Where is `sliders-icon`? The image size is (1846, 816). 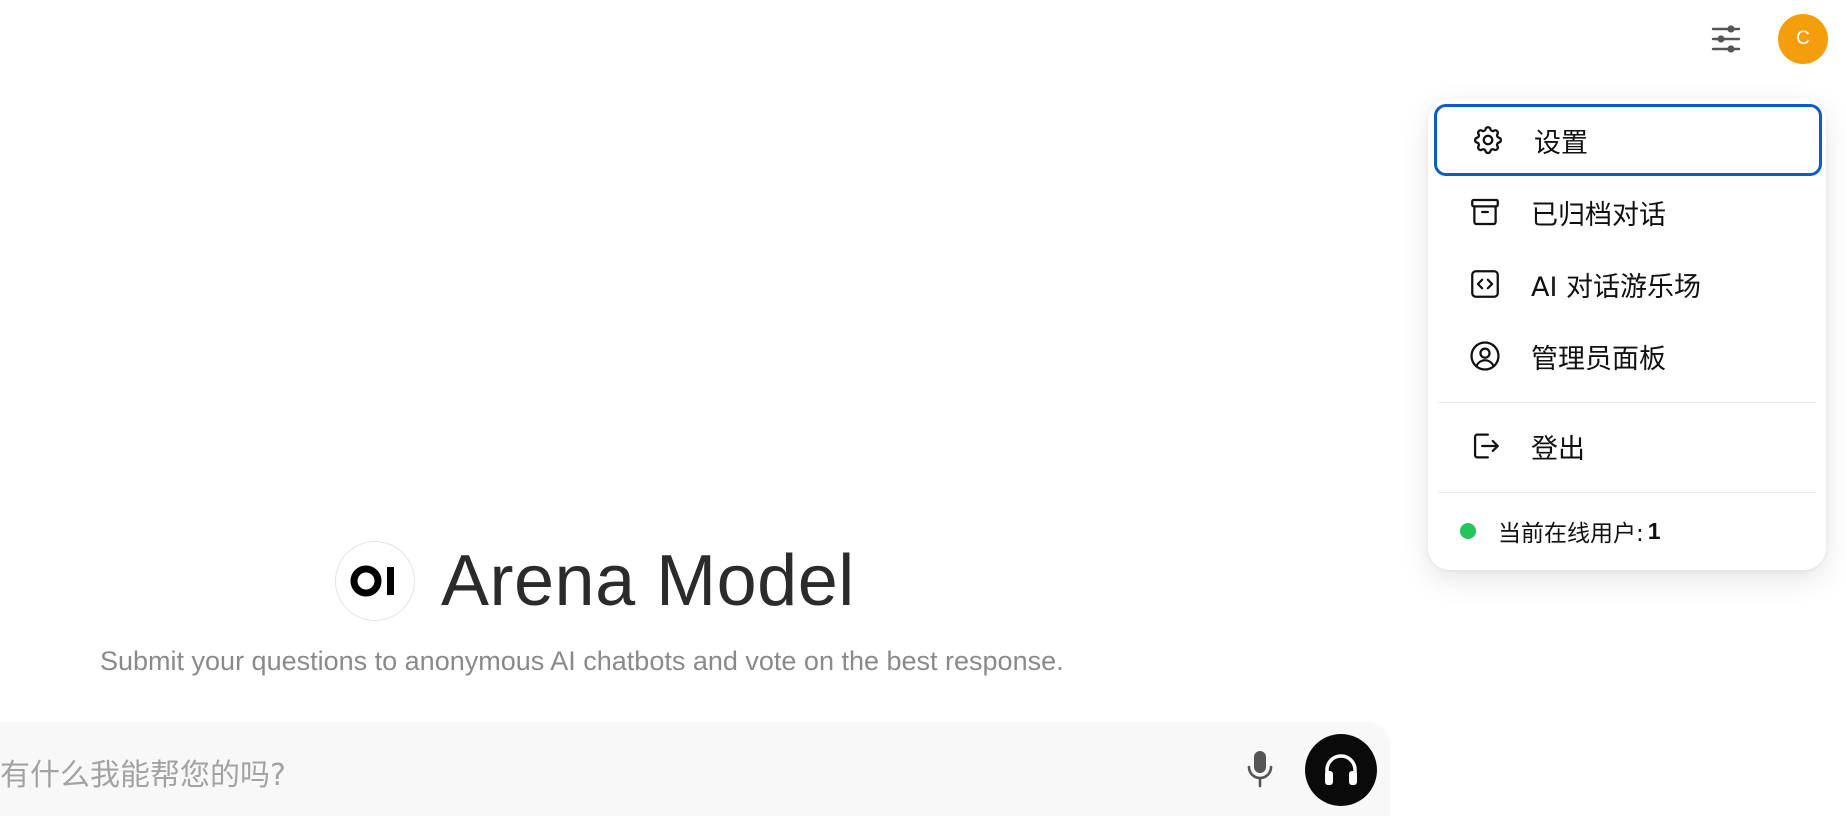
sliders-icon is located at coordinates (1726, 39).